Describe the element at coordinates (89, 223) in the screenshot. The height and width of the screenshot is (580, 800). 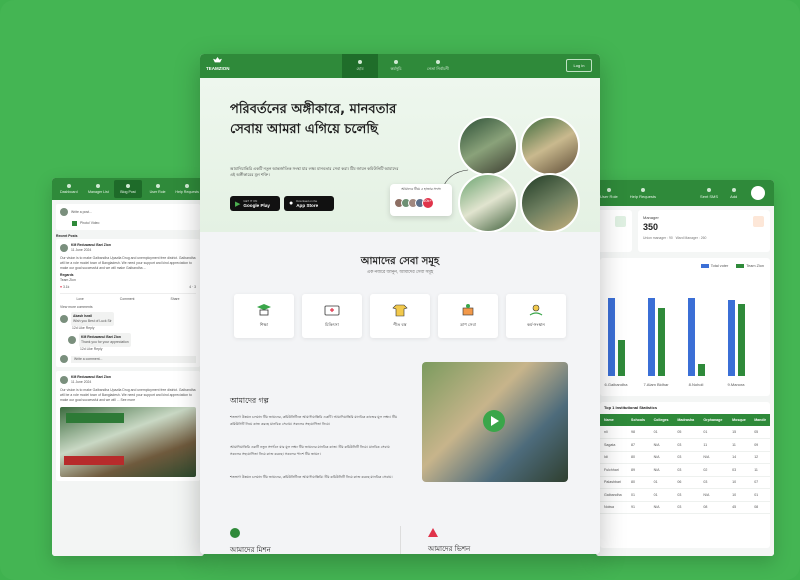
I see `photo-video-button: Photo/ Video` at that location.